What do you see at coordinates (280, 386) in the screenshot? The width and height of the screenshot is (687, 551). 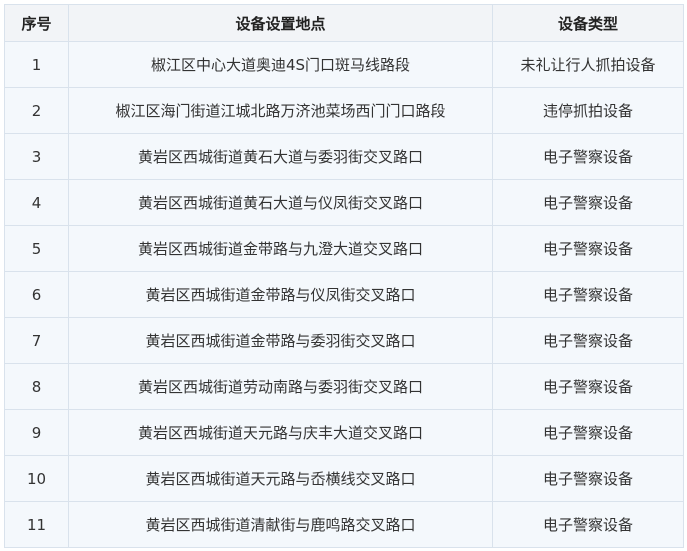 I see `cell-device-location: 黄岩区西城街道劳动南路与委羽街交叉路口` at bounding box center [280, 386].